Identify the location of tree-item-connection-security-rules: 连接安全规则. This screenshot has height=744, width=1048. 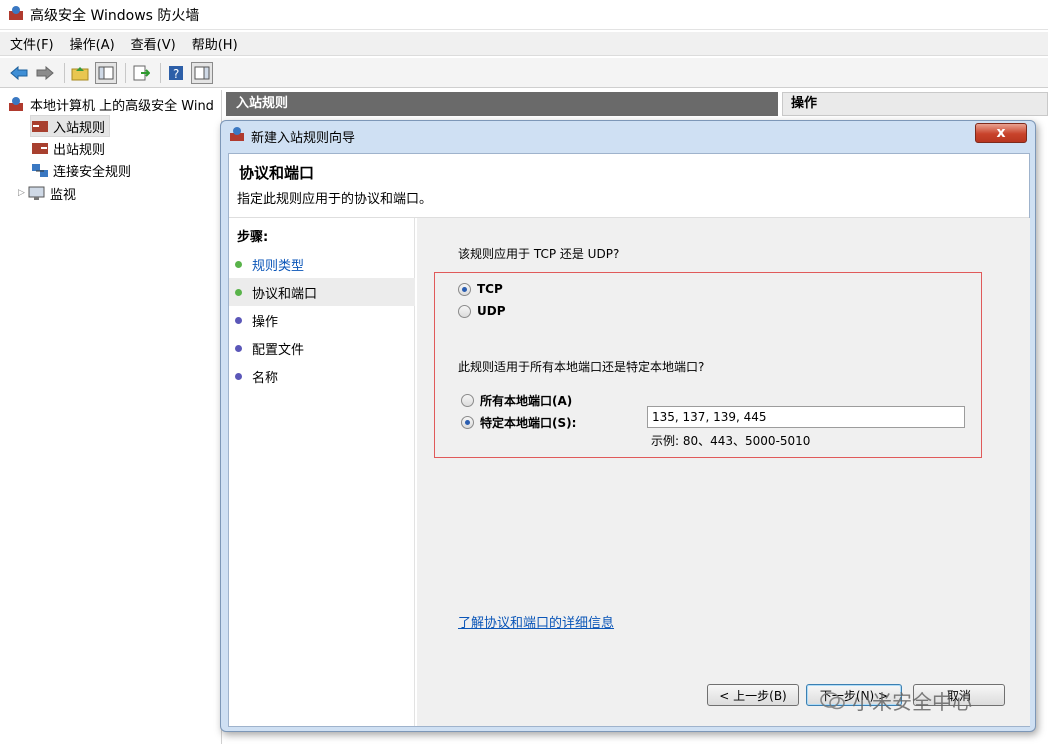
(81, 170).